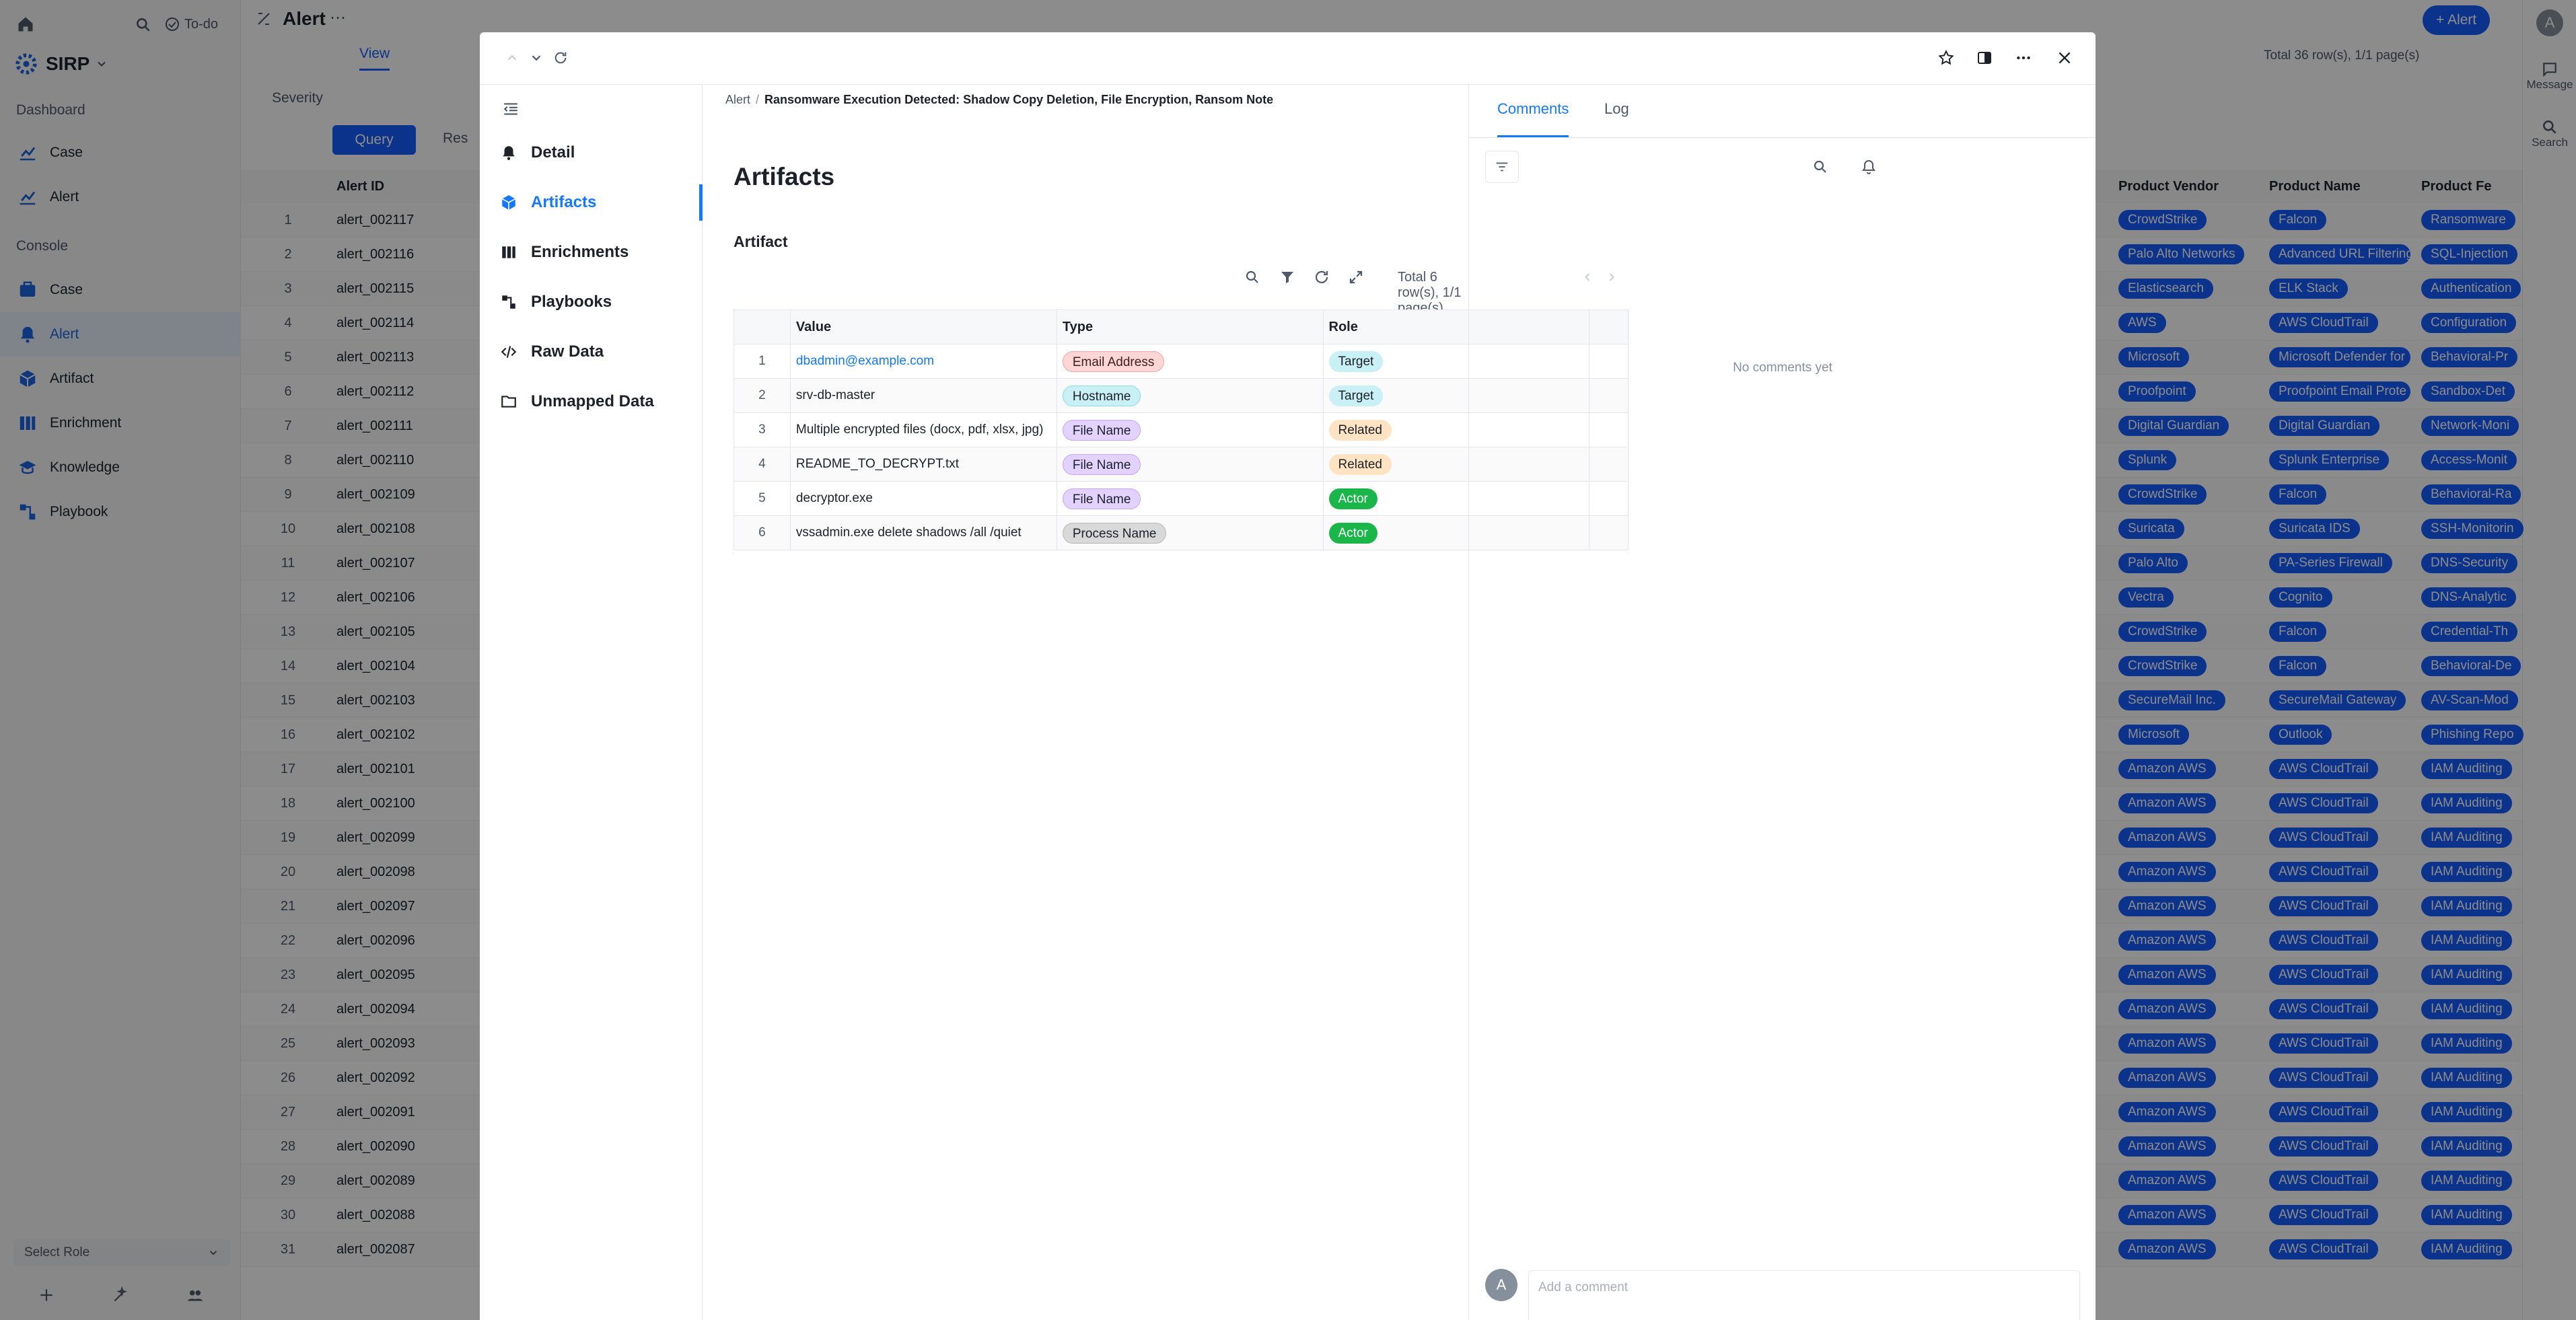 This screenshot has width=2576, height=1320. I want to click on section-title: Artifact, so click(761, 241).